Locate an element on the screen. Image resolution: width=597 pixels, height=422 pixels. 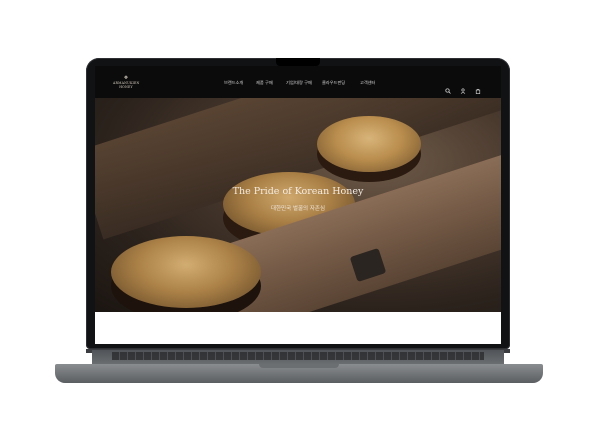
lid-notch-base is located at coordinates (299, 366).